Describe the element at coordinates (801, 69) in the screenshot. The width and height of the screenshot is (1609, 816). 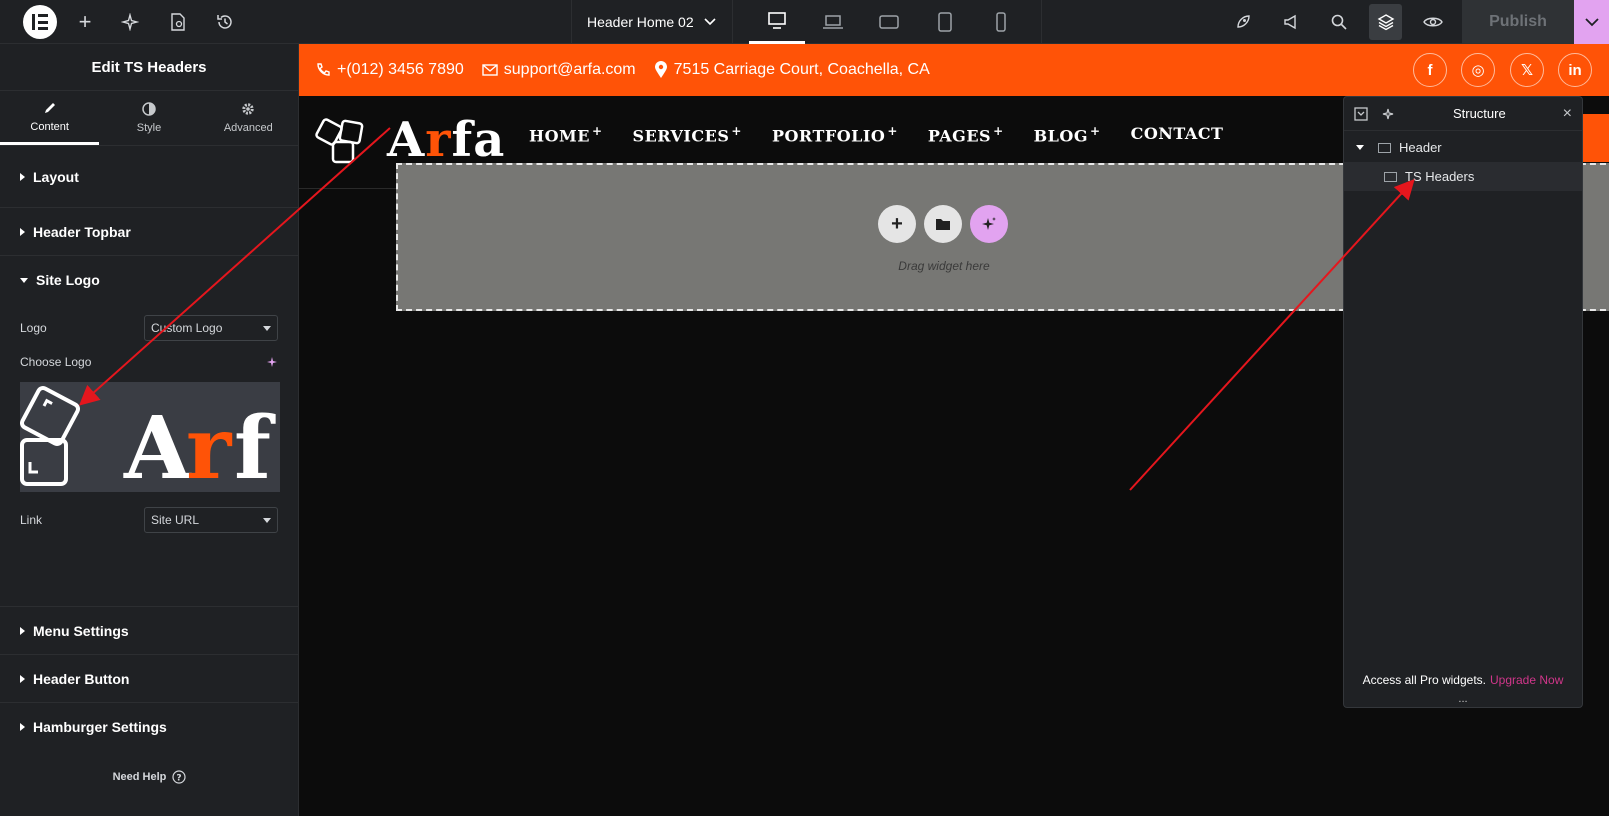
I see `address-text: 7515 Carriage Court, Coachella, CA` at that location.